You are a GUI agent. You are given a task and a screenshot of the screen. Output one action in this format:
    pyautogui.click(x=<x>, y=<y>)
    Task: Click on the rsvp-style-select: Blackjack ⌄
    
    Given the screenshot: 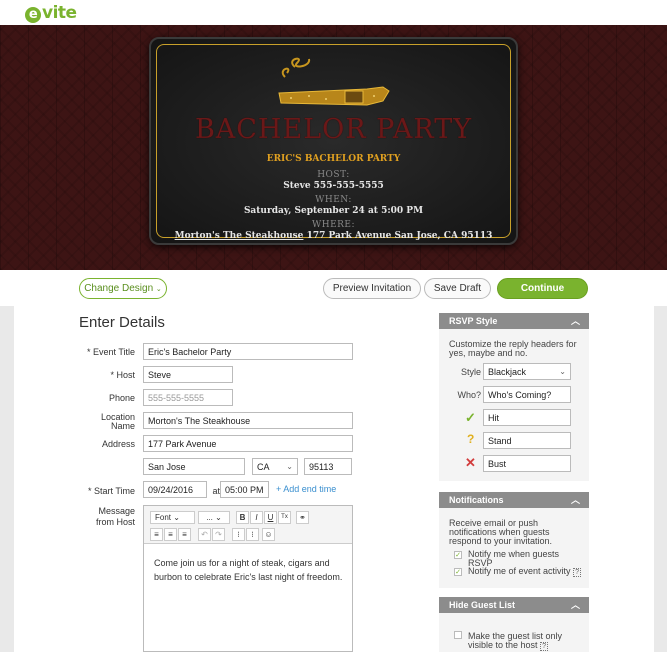 What is the action you would take?
    pyautogui.click(x=527, y=371)
    